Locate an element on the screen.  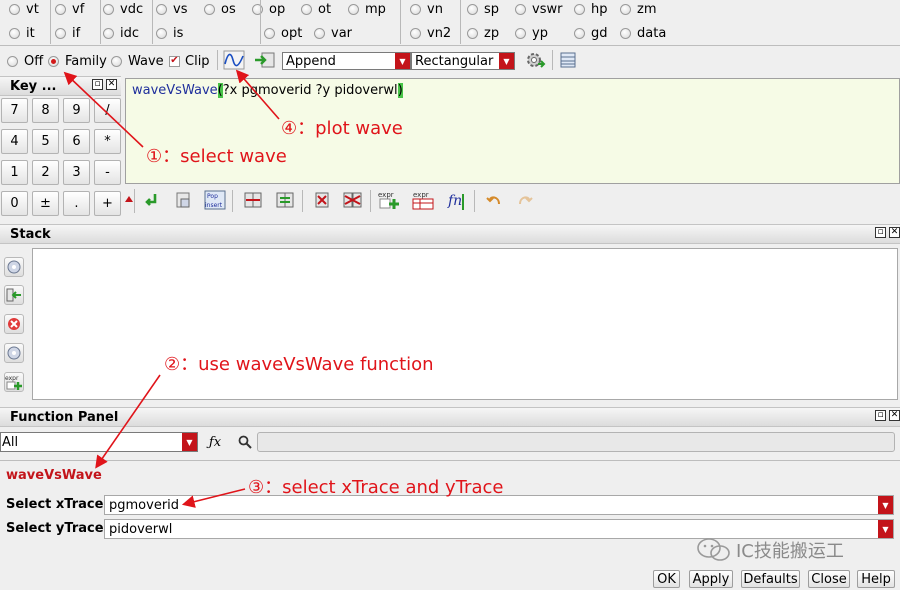
annotation-3: ③：select xTrace and yTrace is located at coordinates (376, 487).